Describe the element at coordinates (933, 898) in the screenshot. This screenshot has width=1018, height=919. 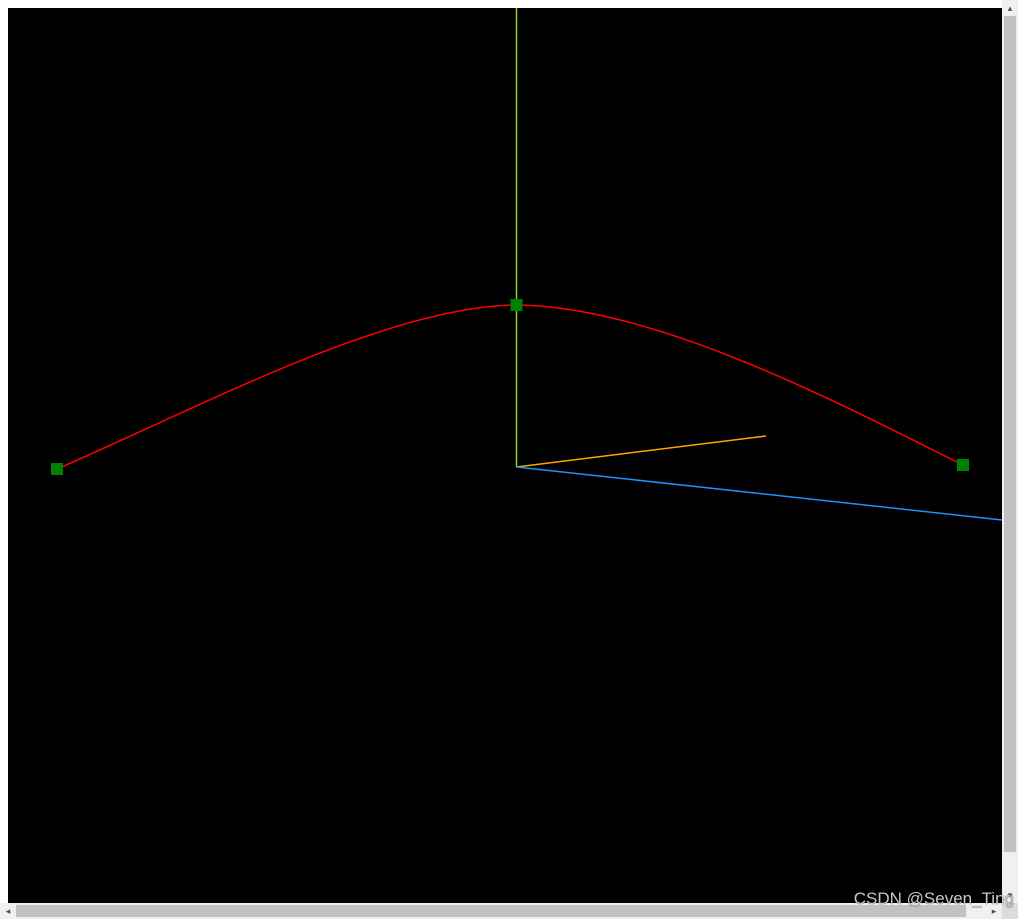
I see `watermark-text: CSDN @Seven_Ting` at that location.